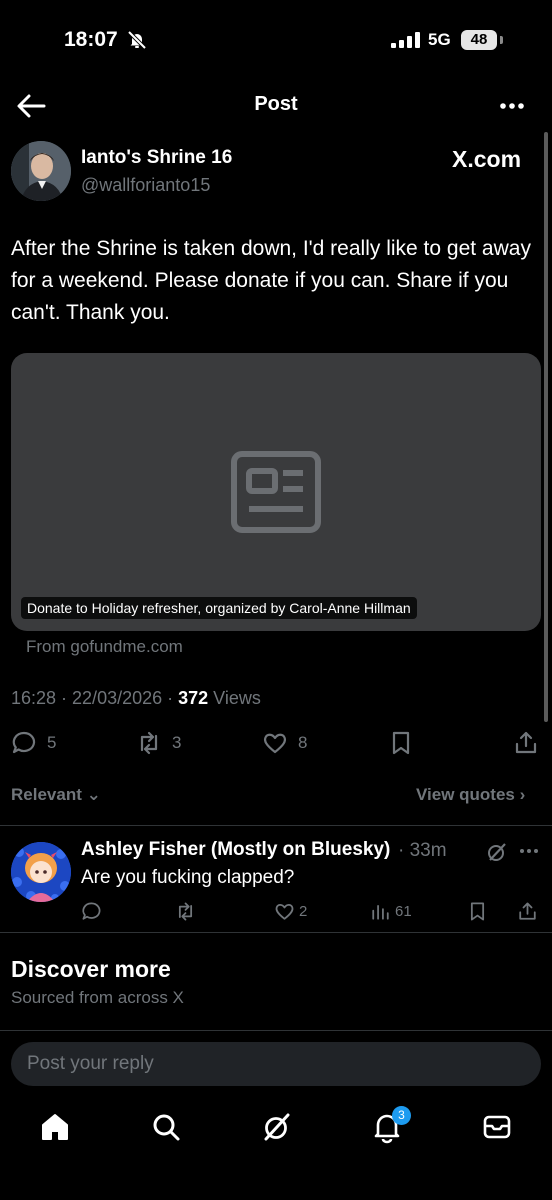 Image resolution: width=552 pixels, height=1200 pixels. I want to click on battery-icon: 48, so click(482, 40).